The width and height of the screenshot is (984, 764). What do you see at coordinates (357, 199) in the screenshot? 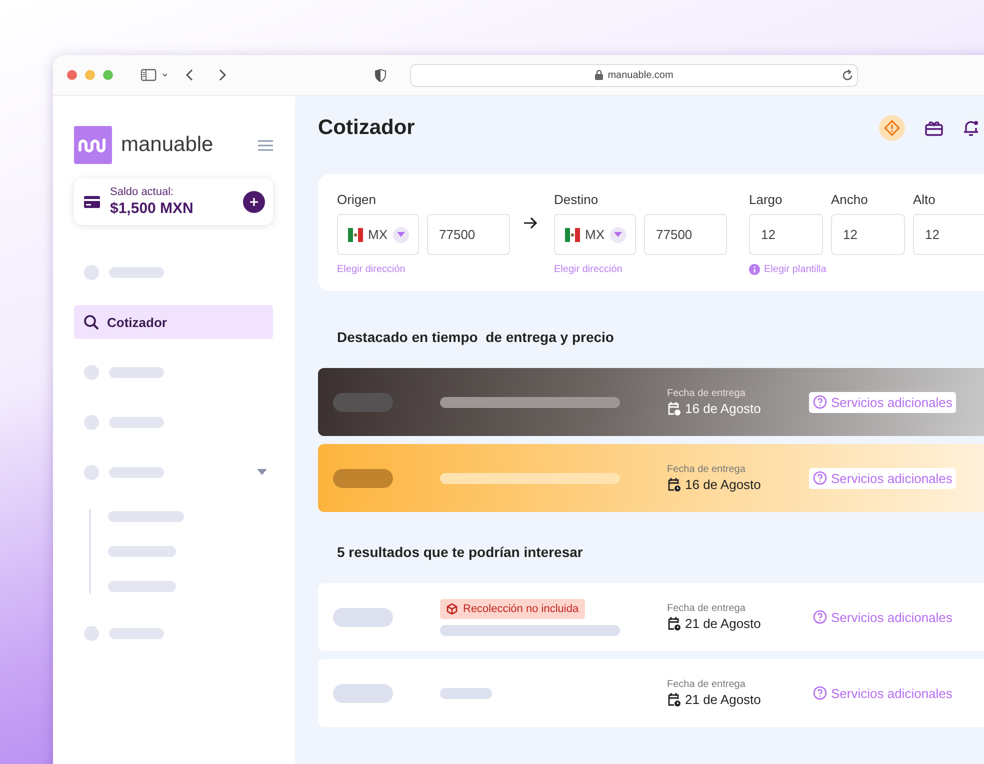
I see `field-label: Origen` at bounding box center [357, 199].